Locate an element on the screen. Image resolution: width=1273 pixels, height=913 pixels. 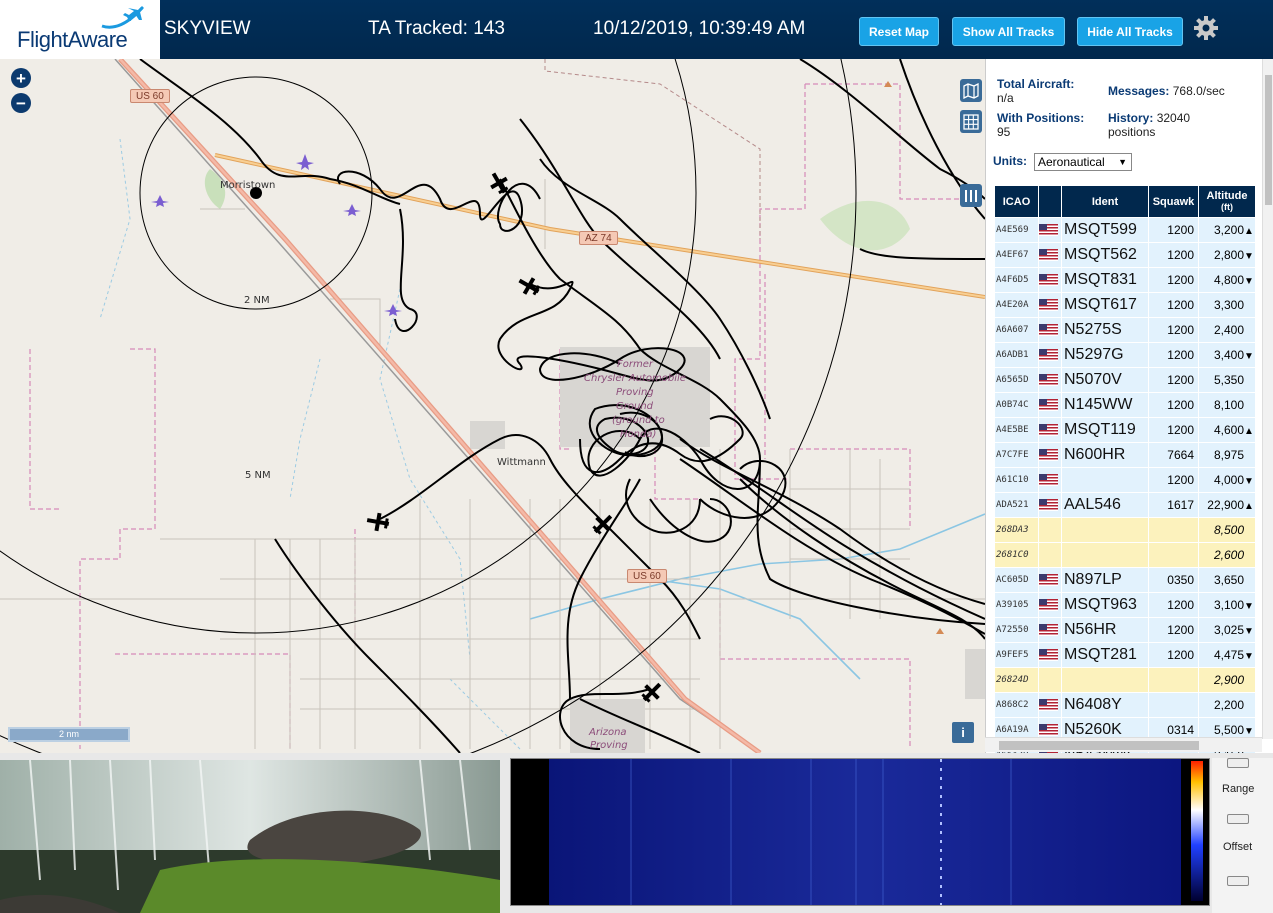
table-row: A72550 N56HR 1200 3,025▼ is located at coordinates (1125, 630).